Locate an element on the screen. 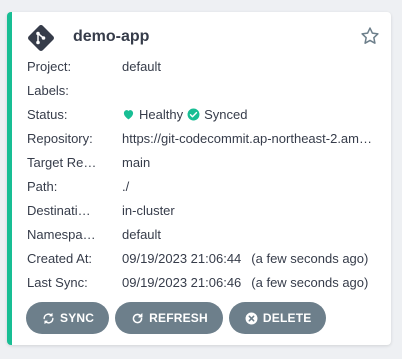 This screenshot has width=402, height=359. refresh-button: REFRESH is located at coordinates (169, 318).